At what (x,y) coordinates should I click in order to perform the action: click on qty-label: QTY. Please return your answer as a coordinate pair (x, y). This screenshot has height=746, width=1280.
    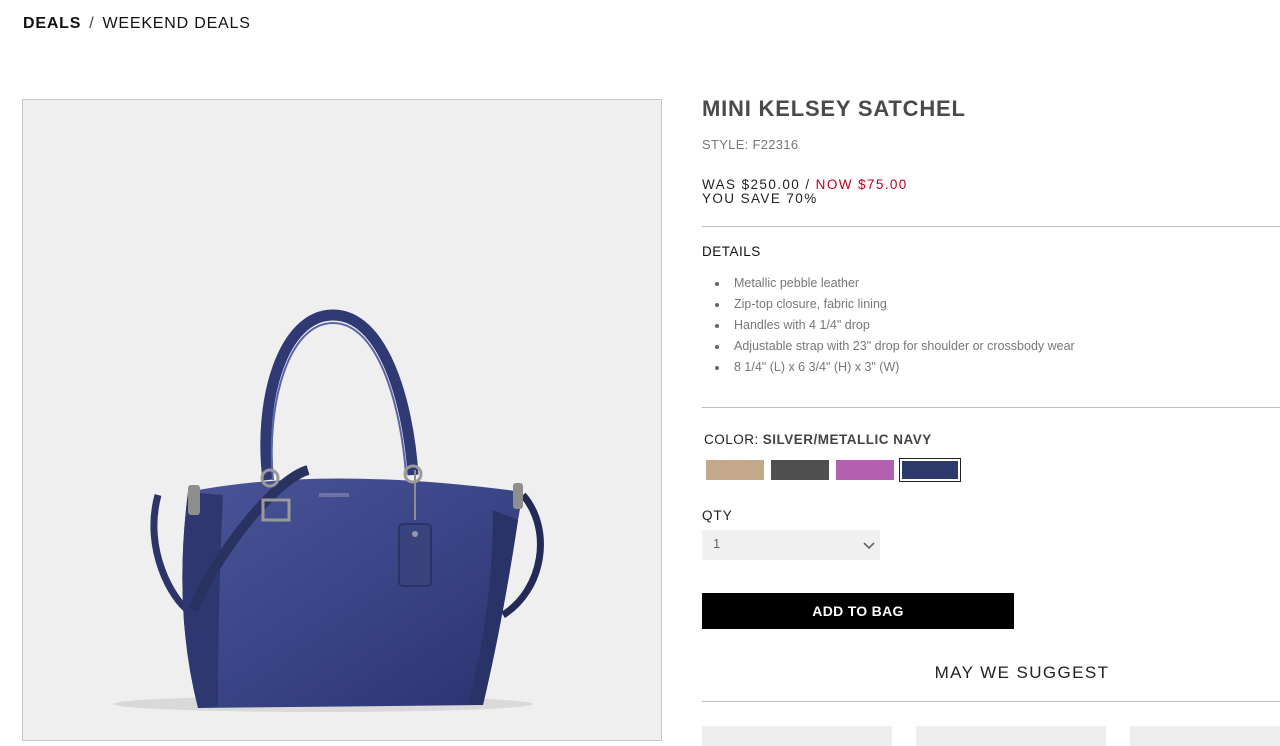
    Looking at the image, I should click on (717, 515).